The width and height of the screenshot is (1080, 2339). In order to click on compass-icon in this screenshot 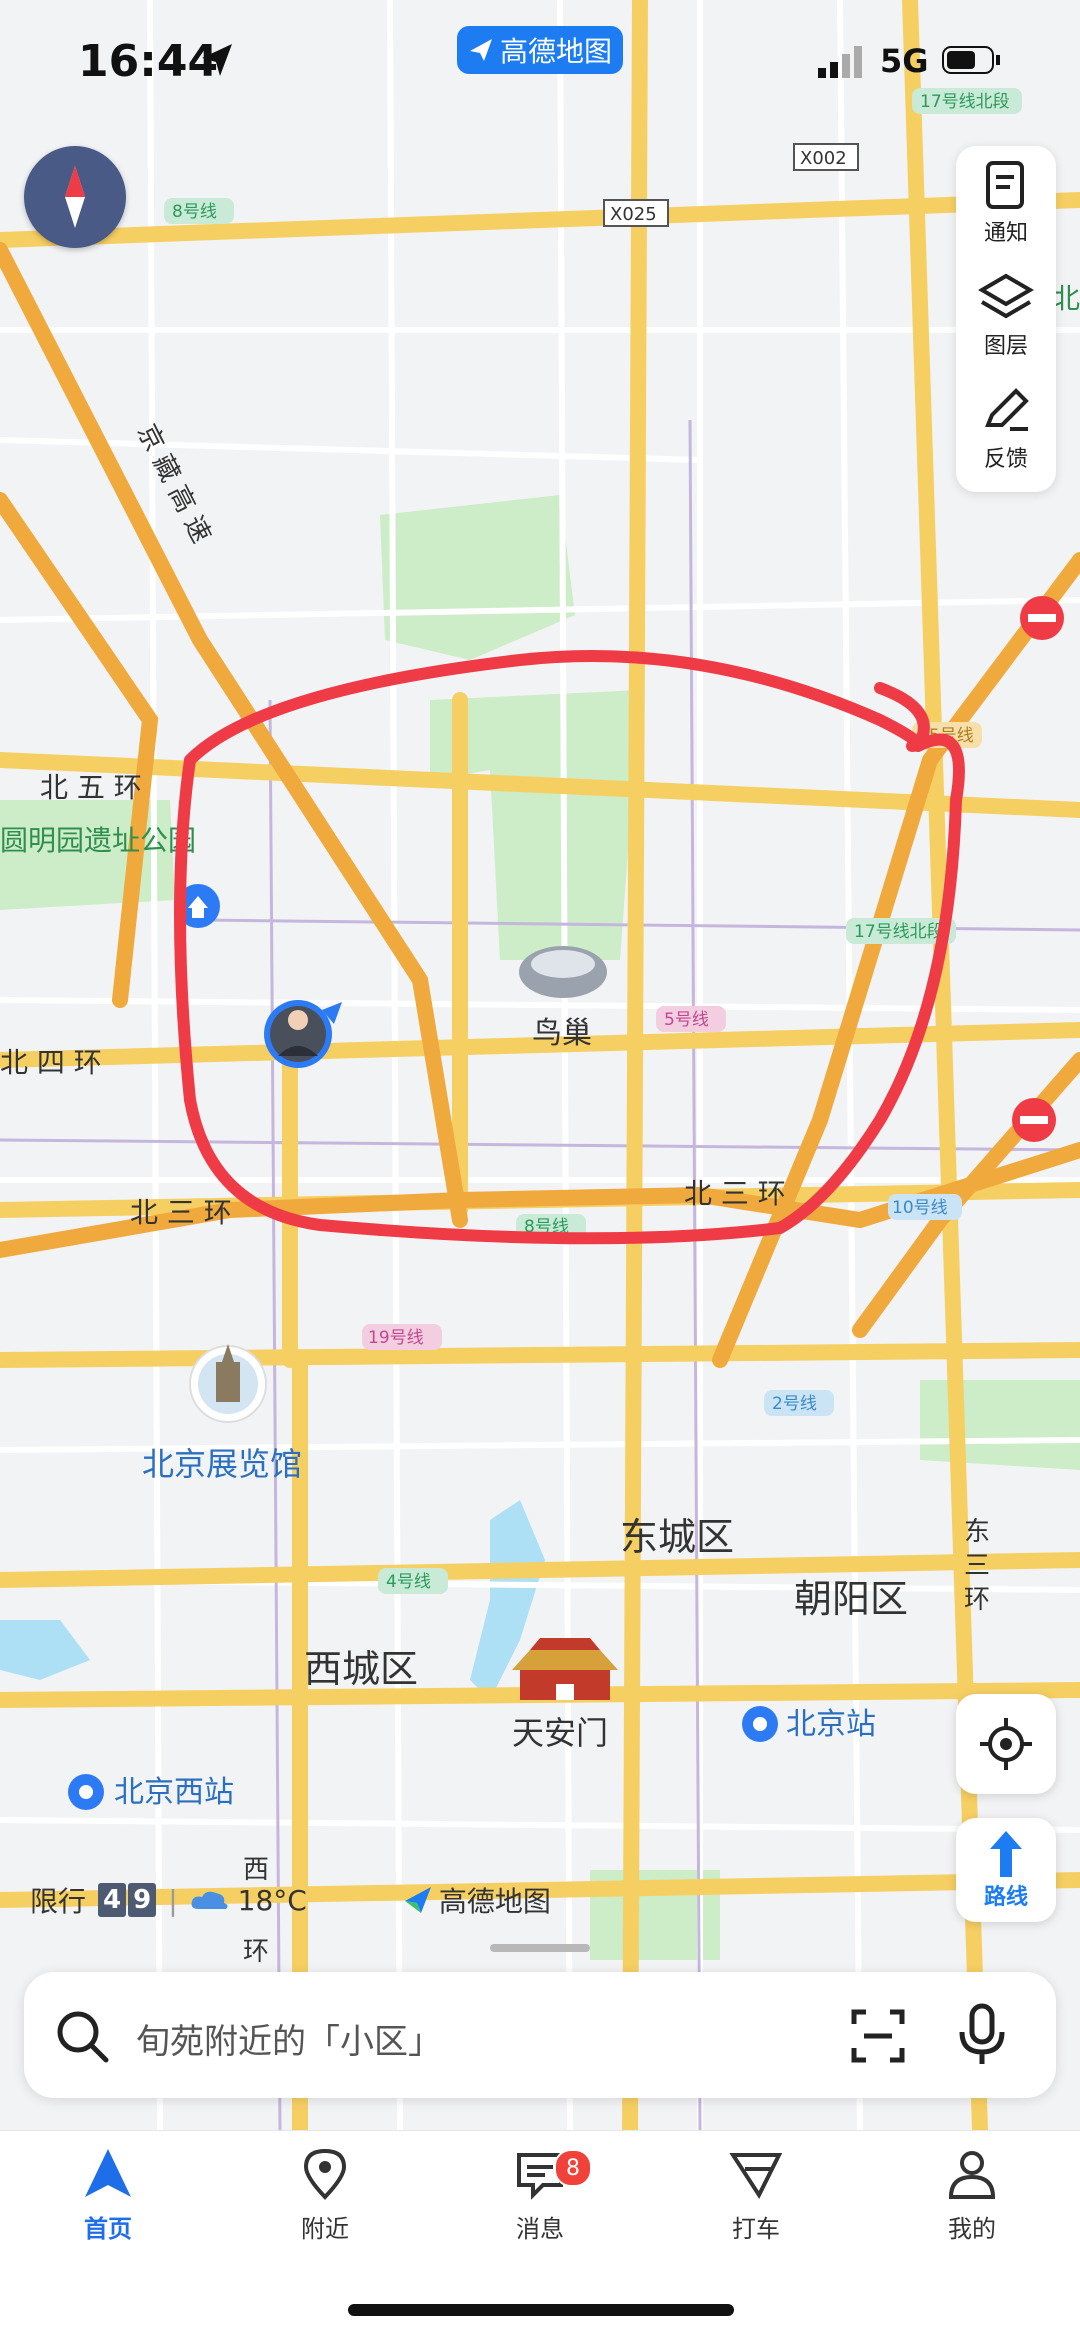, I will do `click(75, 197)`.